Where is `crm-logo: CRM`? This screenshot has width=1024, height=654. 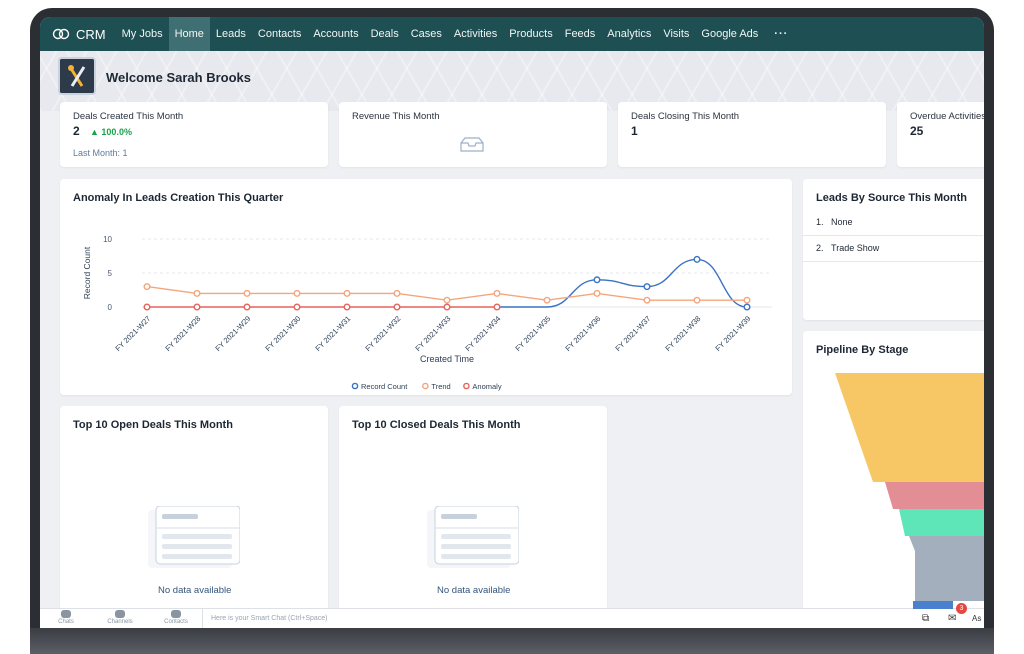
crm-logo: CRM is located at coordinates (78, 34).